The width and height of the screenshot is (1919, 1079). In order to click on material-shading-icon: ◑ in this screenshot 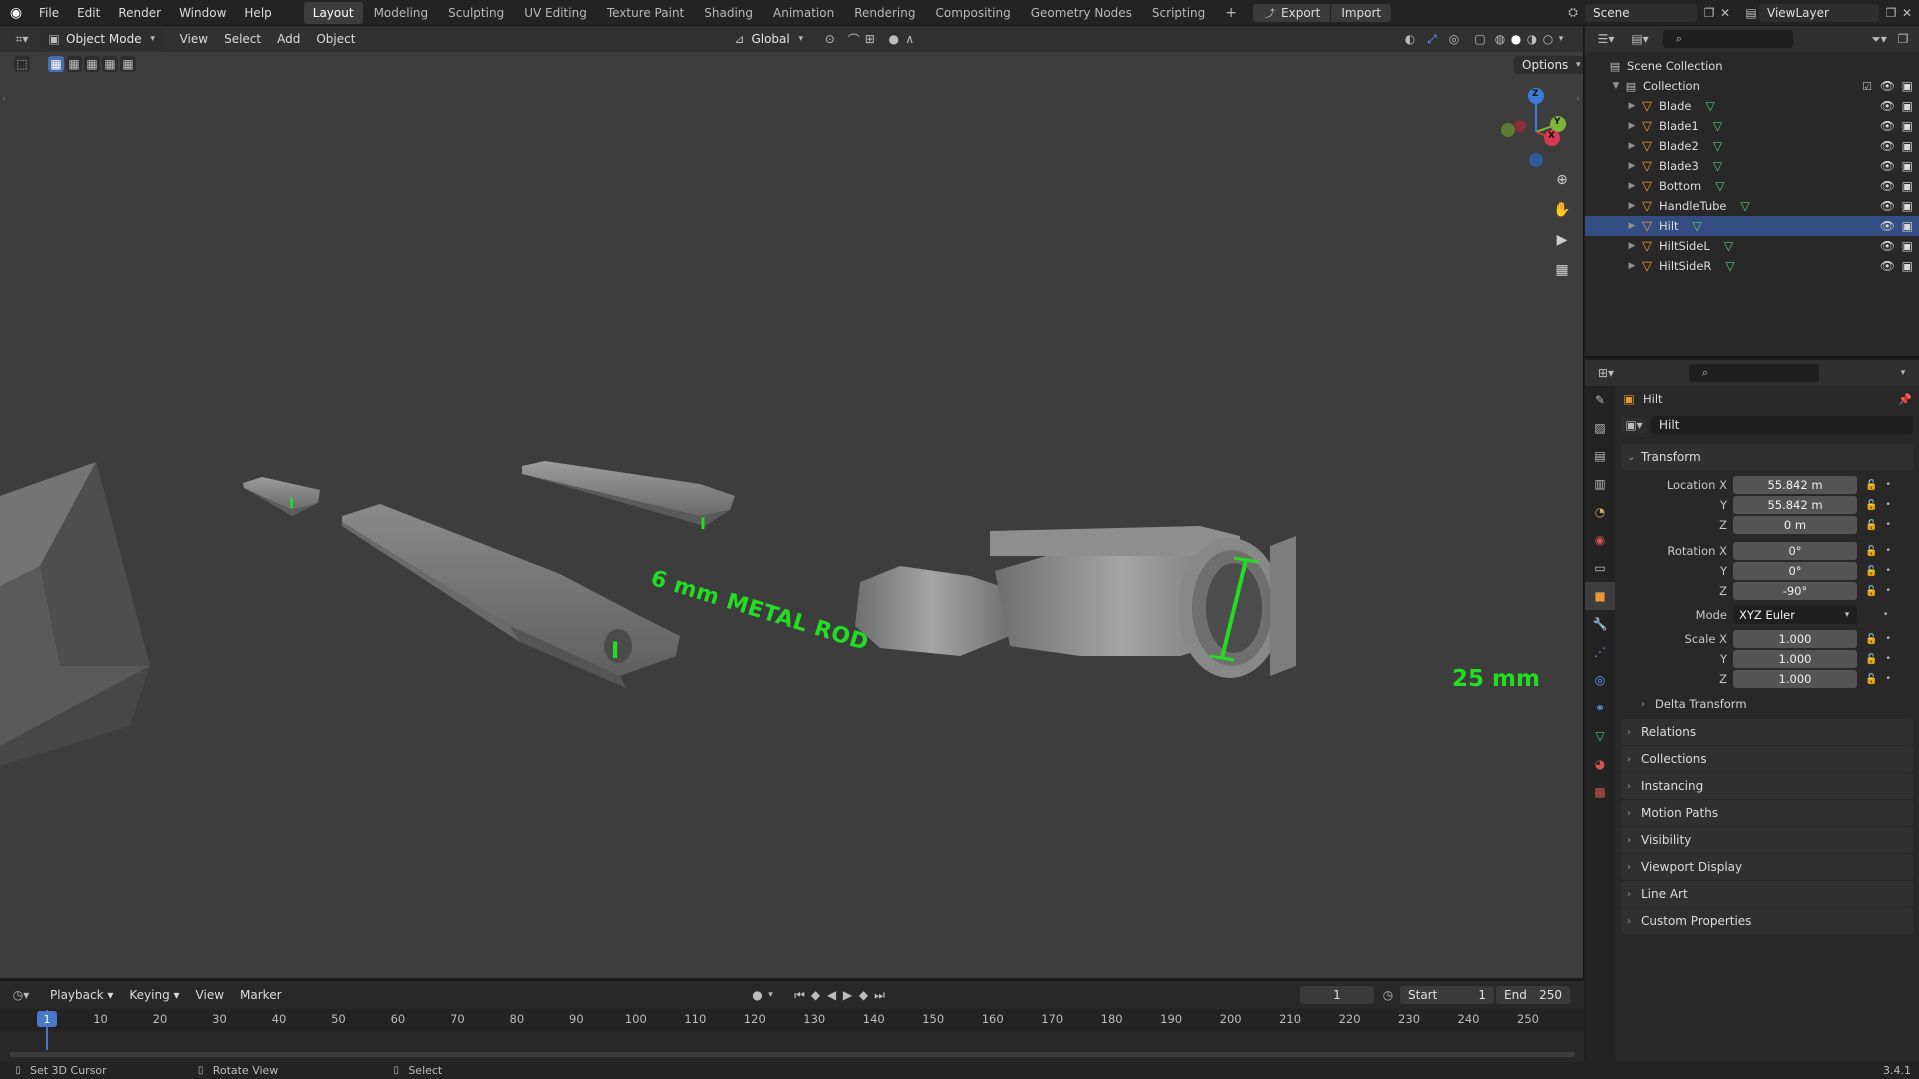, I will do `click(1532, 39)`.